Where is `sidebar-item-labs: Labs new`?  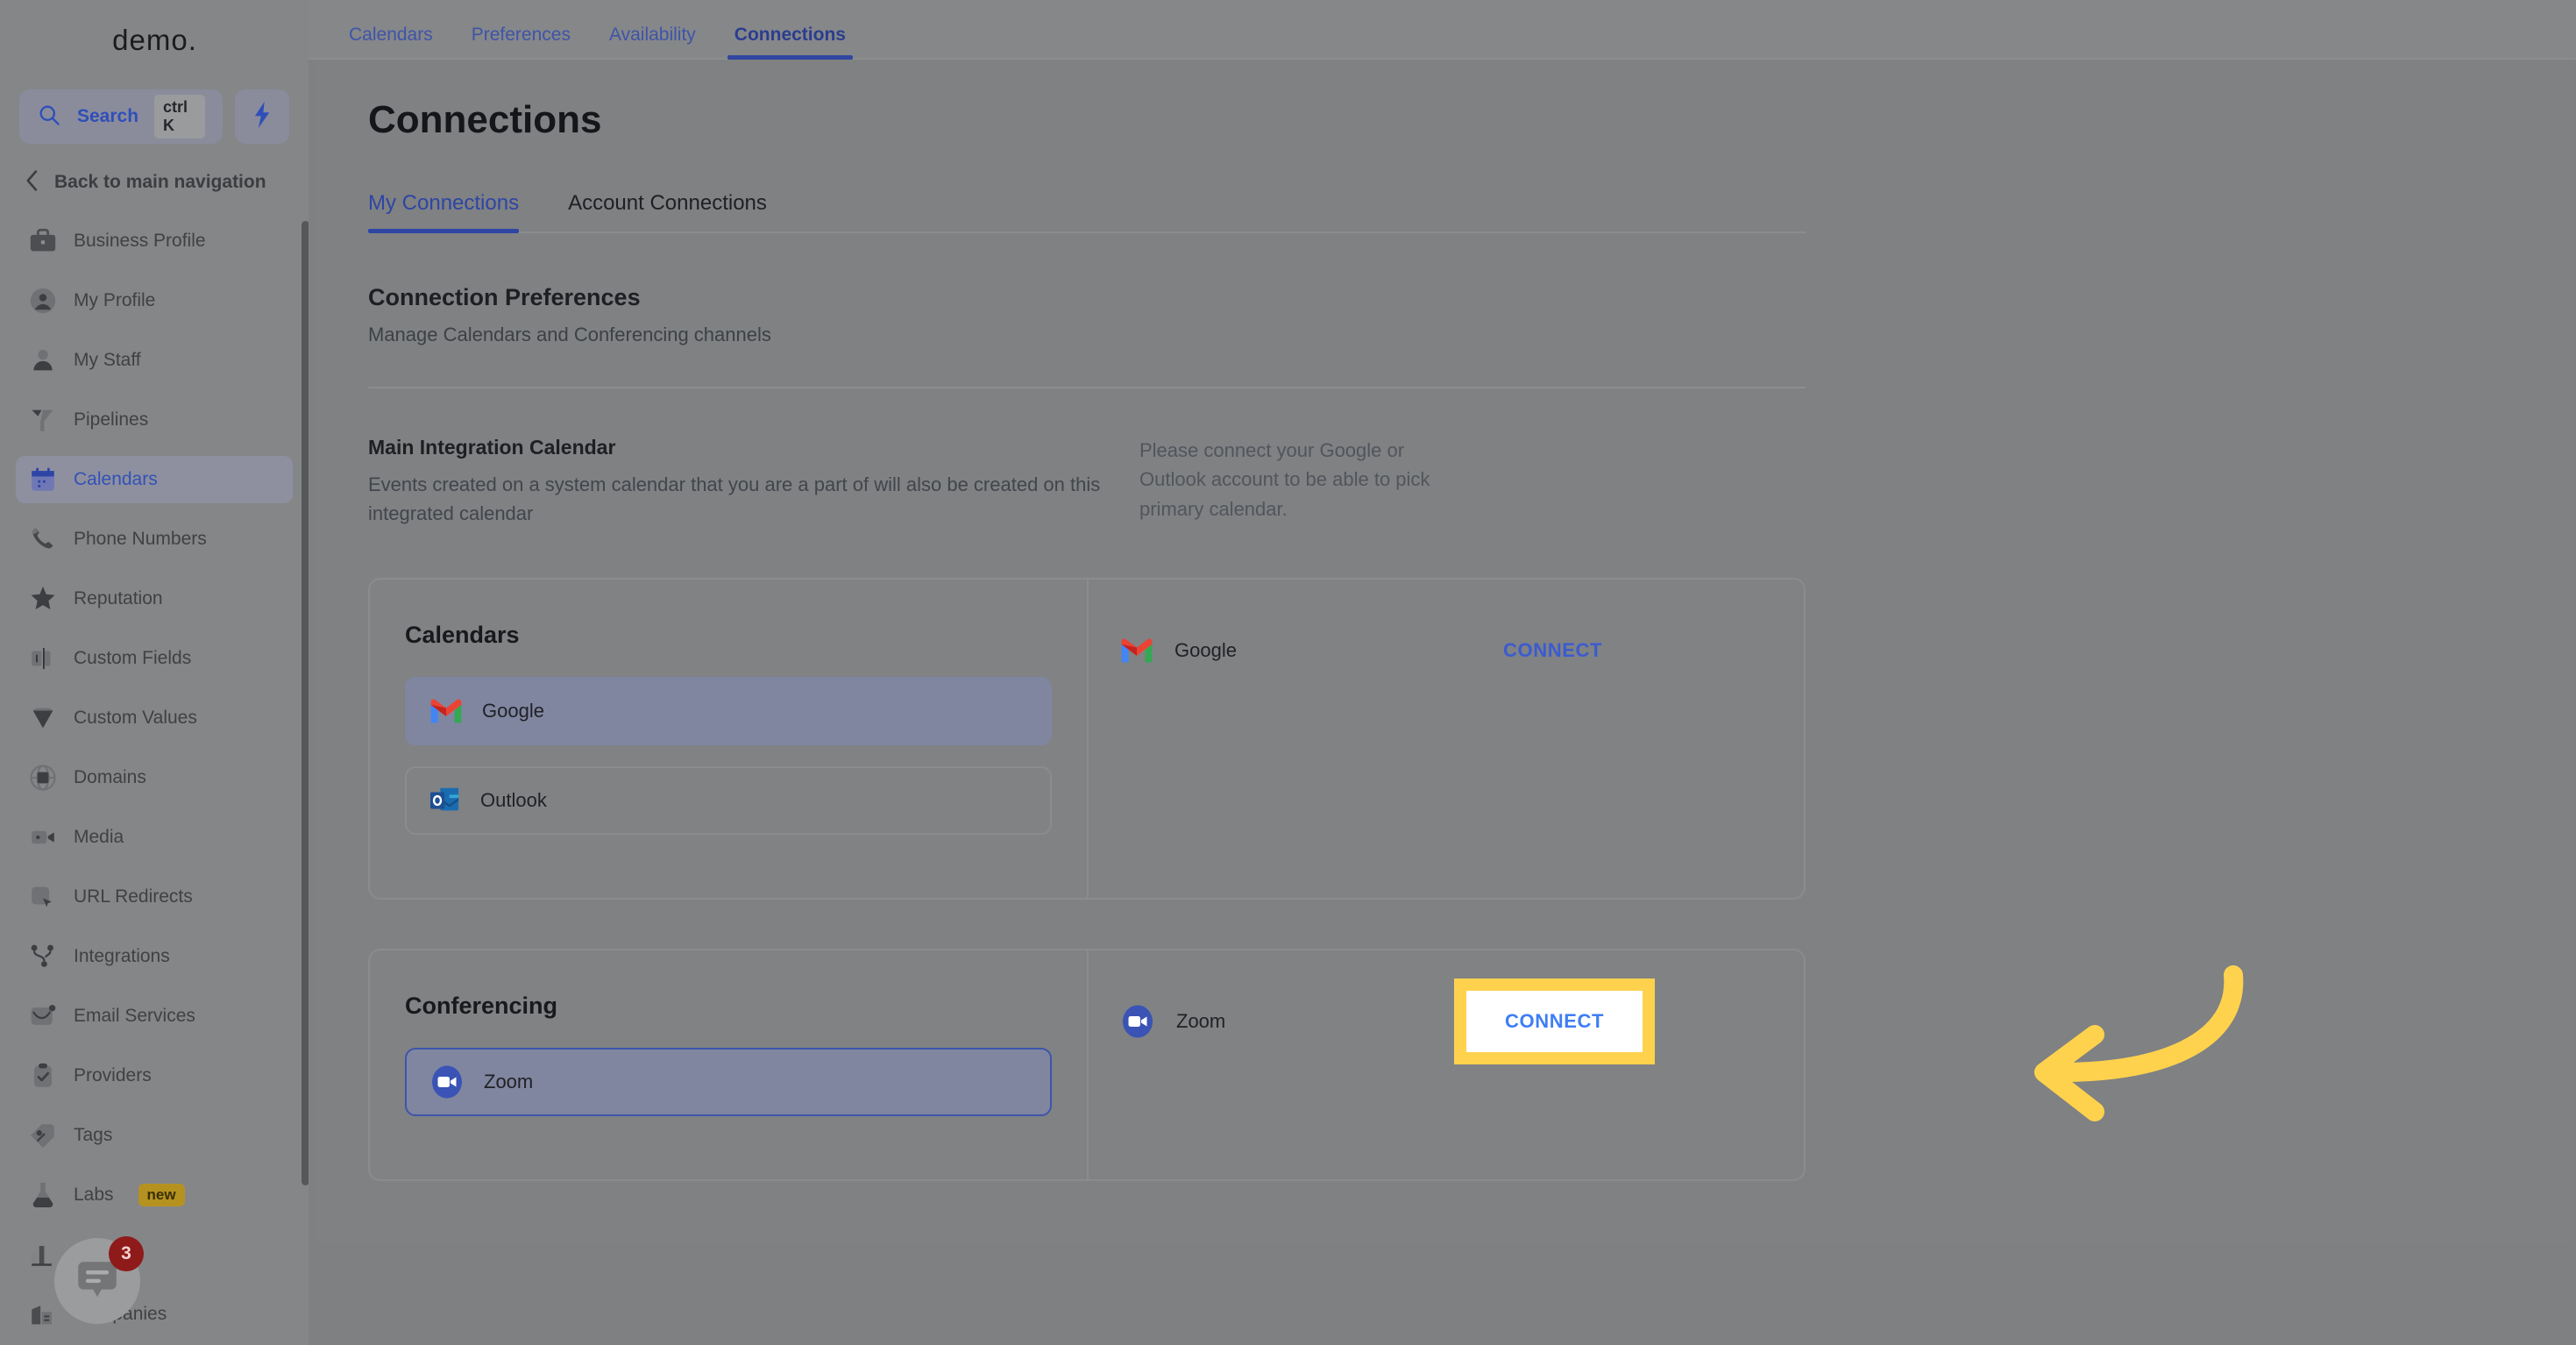
sidebar-item-labs: Labs new is located at coordinates (154, 1195).